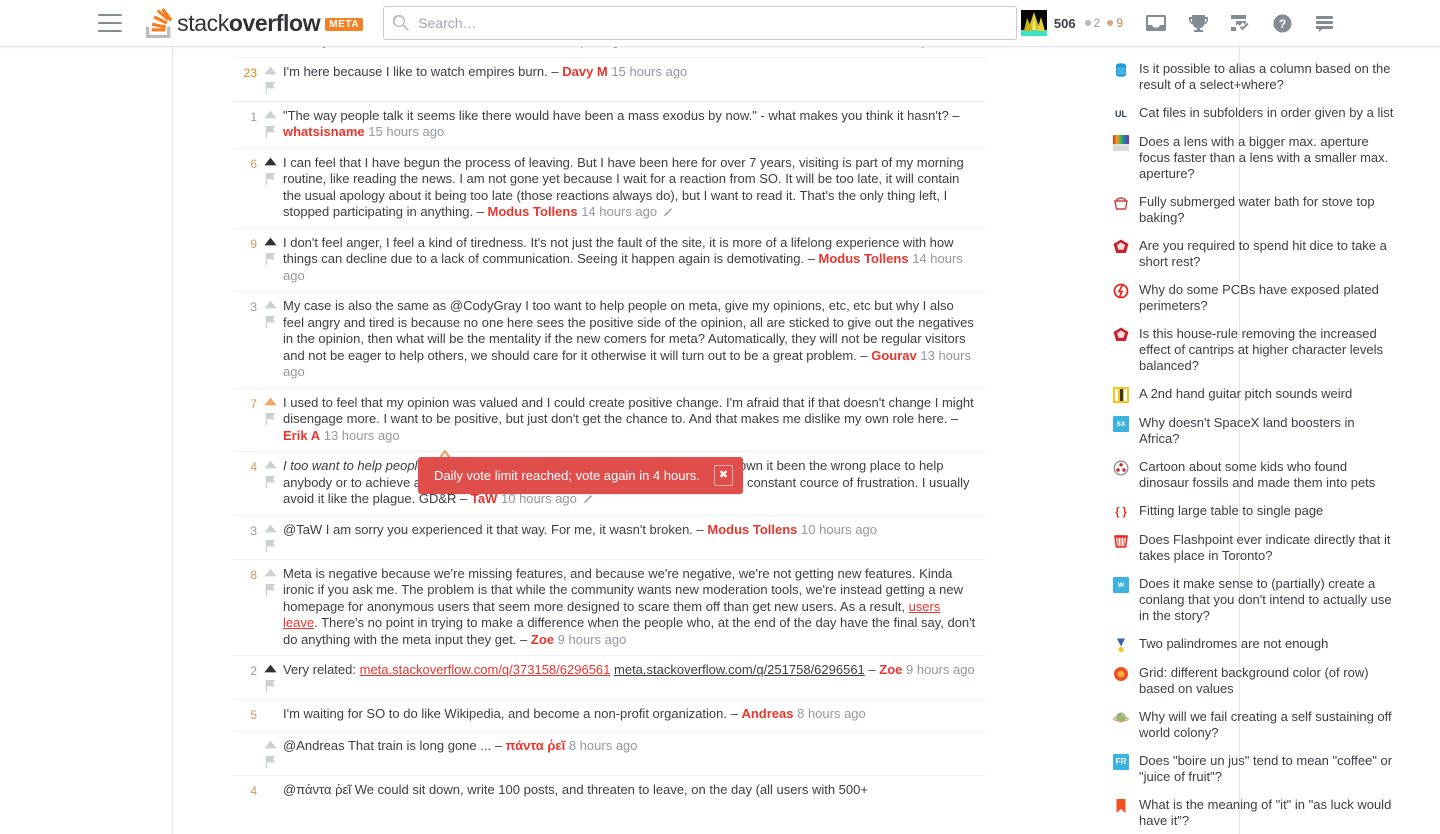  I want to click on help-icon: ?, so click(1282, 23).